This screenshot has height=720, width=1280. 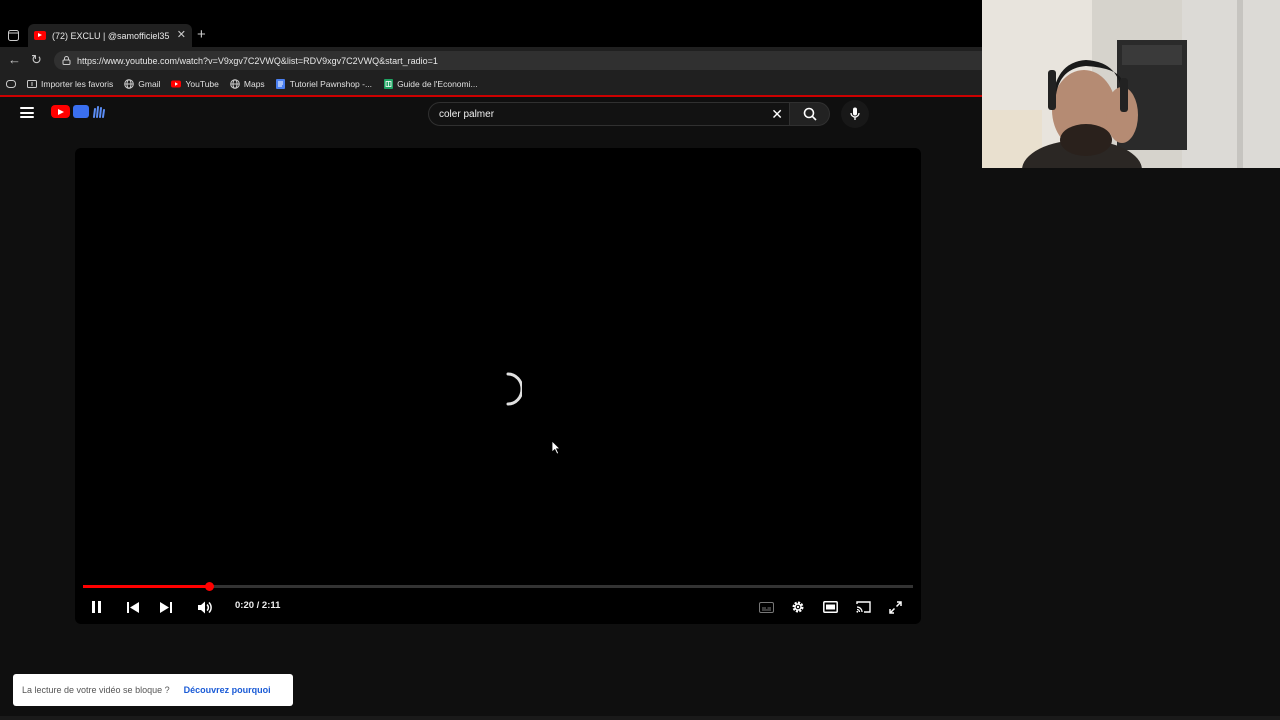 What do you see at coordinates (491, 23) in the screenshot?
I see `browser-tab-bar: (72) EXCLU | @samofficiel35 - FR ✕ +` at bounding box center [491, 23].